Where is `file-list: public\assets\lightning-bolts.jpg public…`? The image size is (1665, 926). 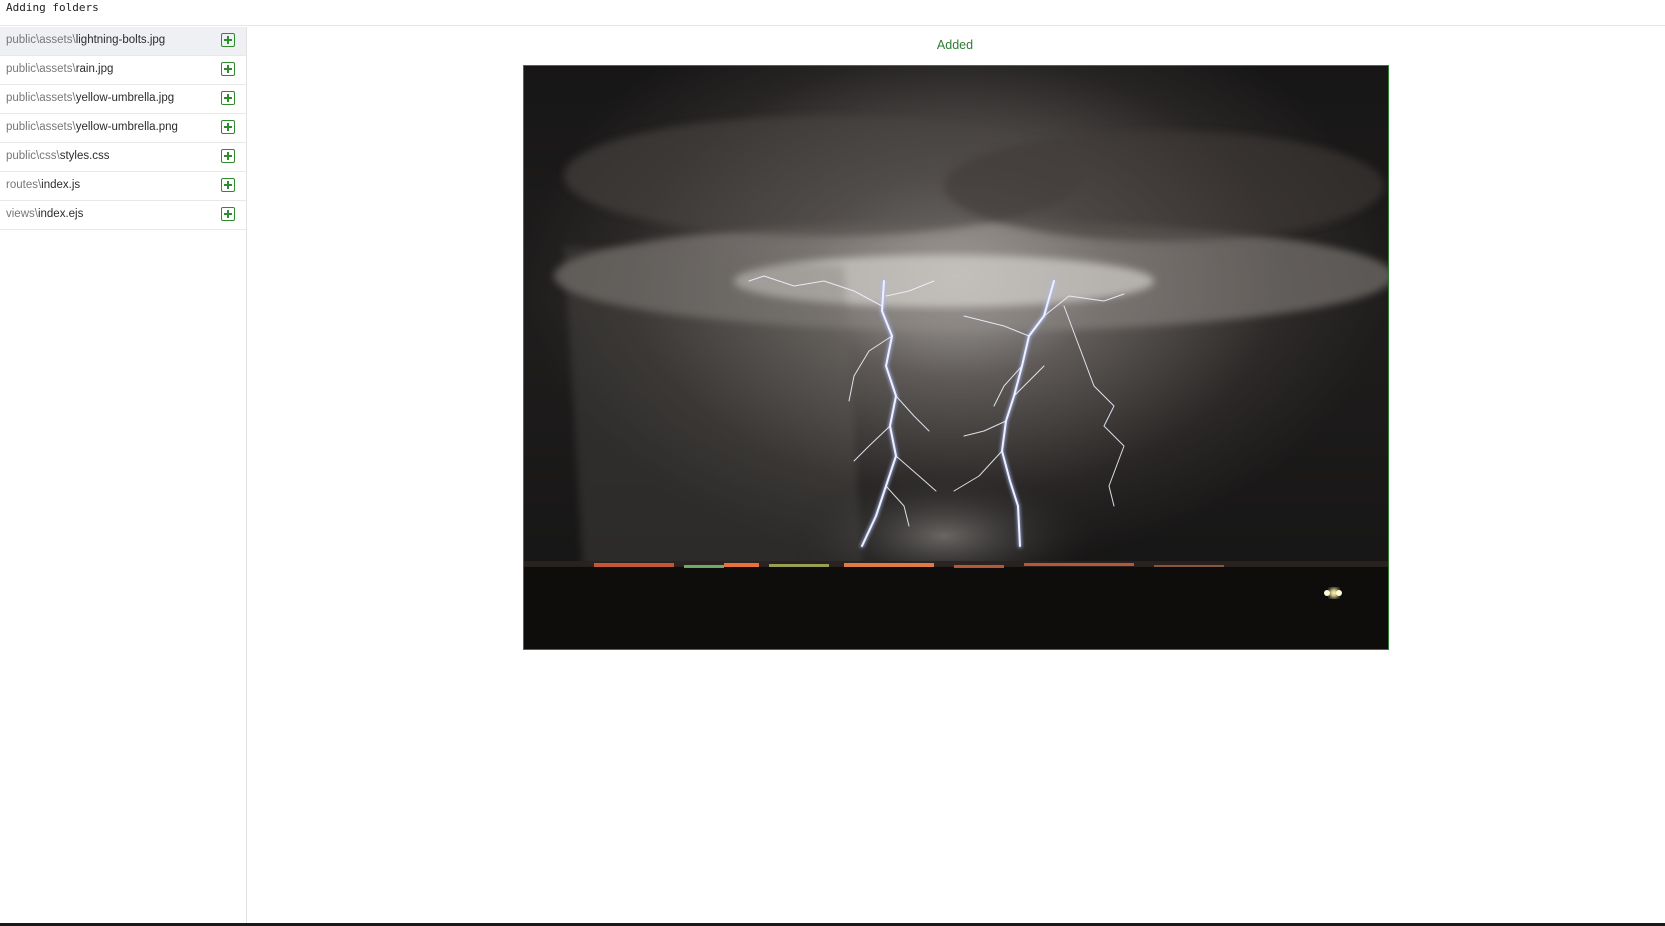 file-list: public\assets\lightning-bolts.jpg public… is located at coordinates (123, 475).